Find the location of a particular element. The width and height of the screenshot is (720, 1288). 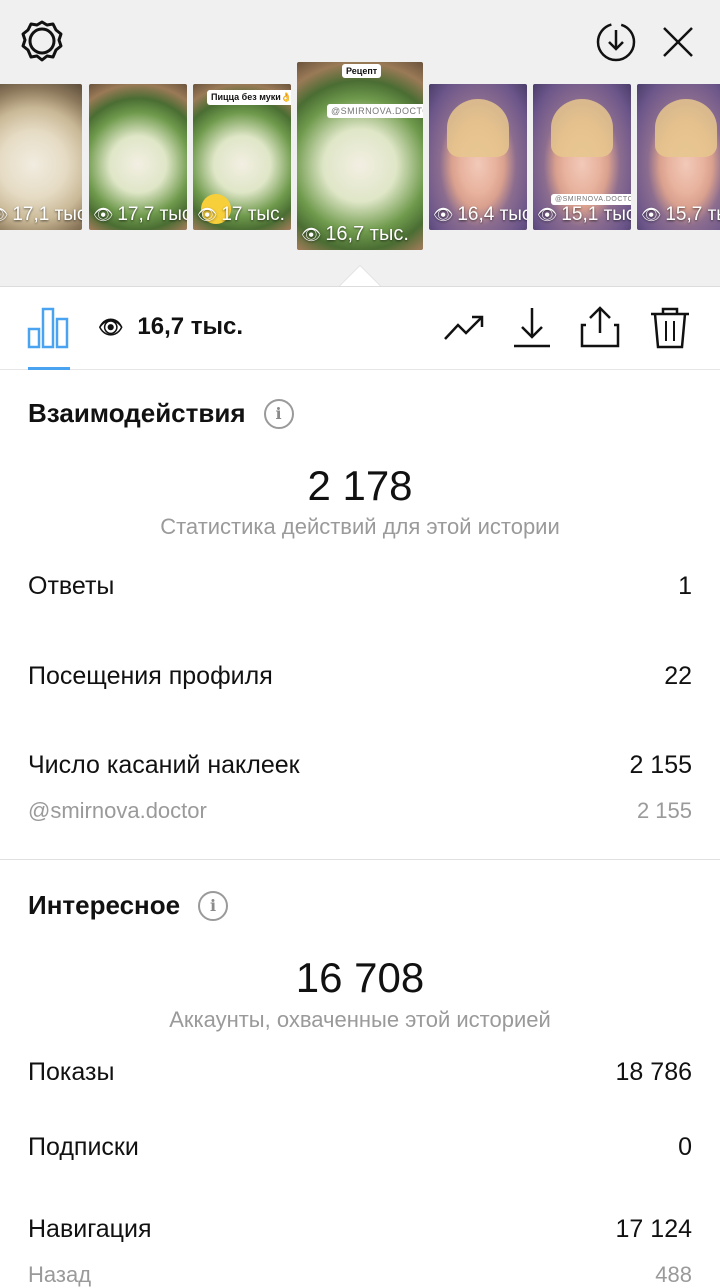

stat-value: 0 is located at coordinates (685, 1147).